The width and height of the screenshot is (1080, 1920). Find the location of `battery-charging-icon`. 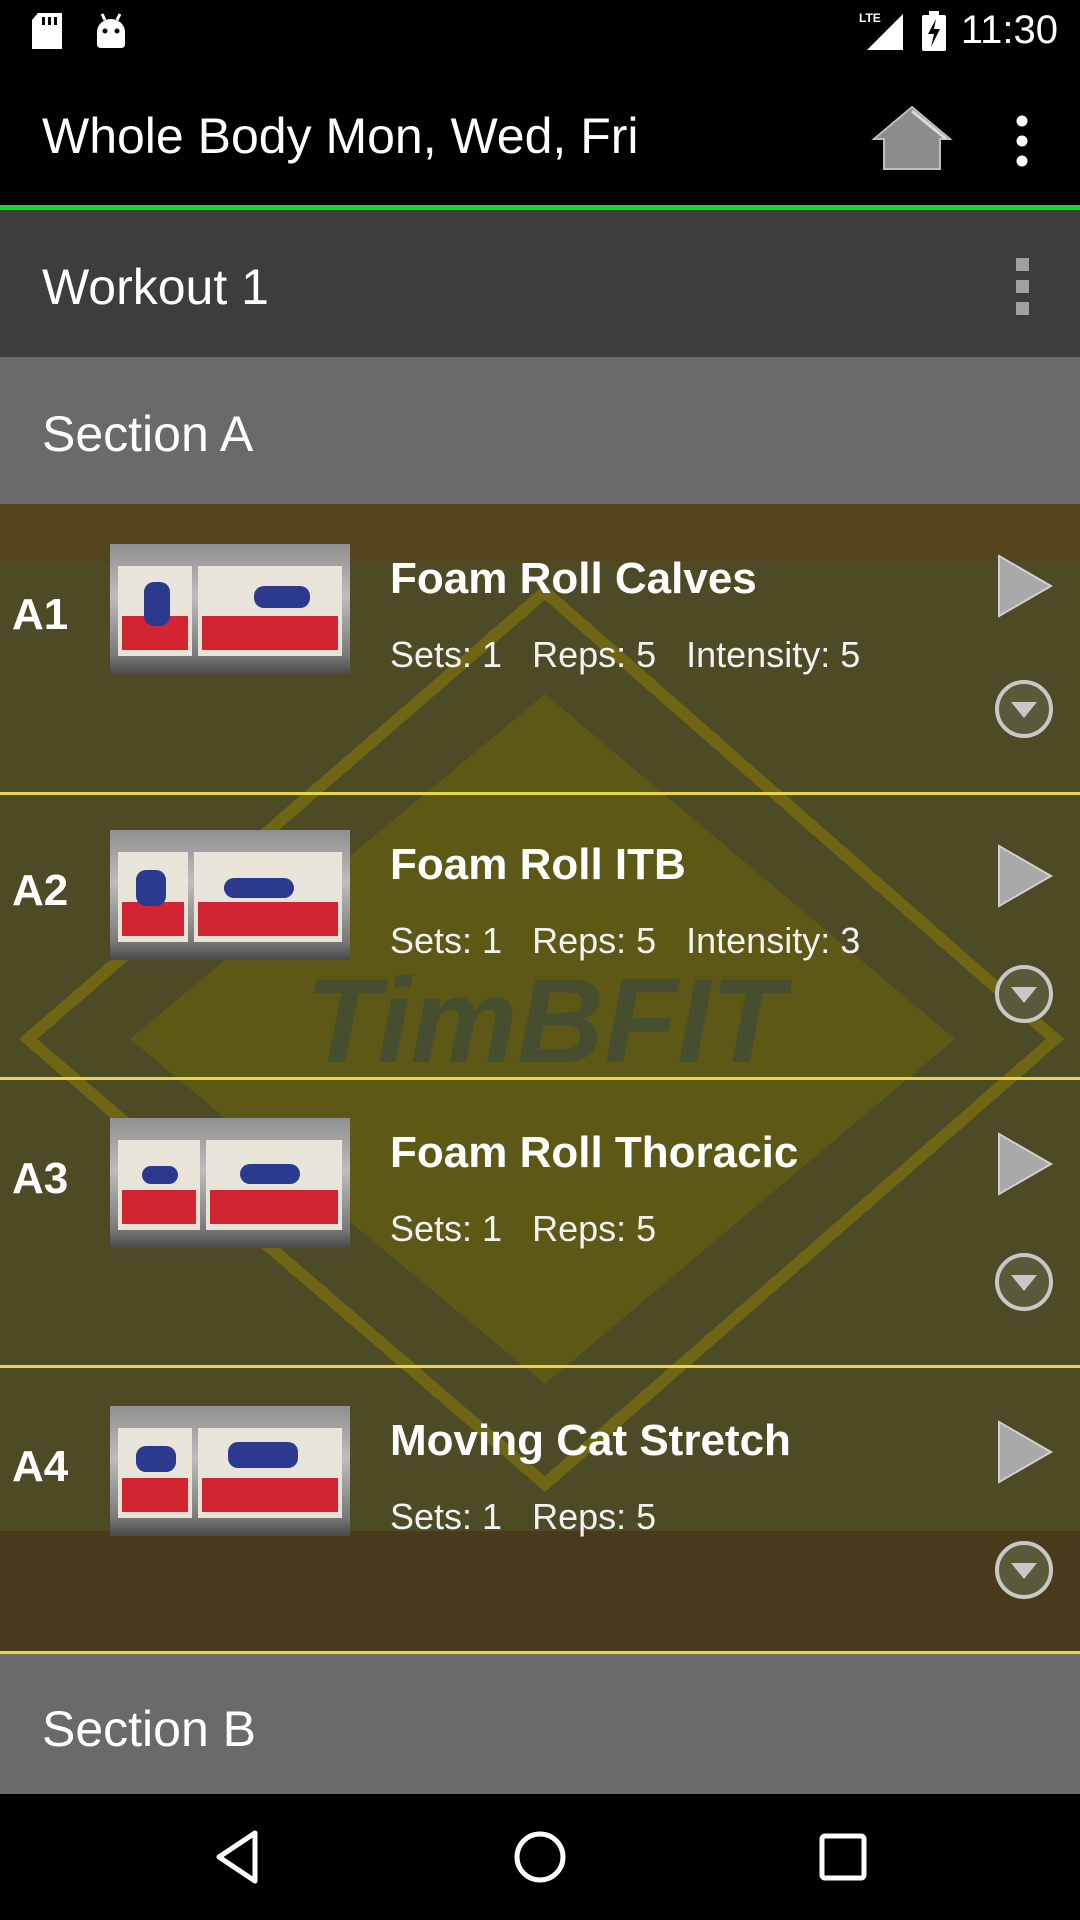

battery-charging-icon is located at coordinates (933, 30).